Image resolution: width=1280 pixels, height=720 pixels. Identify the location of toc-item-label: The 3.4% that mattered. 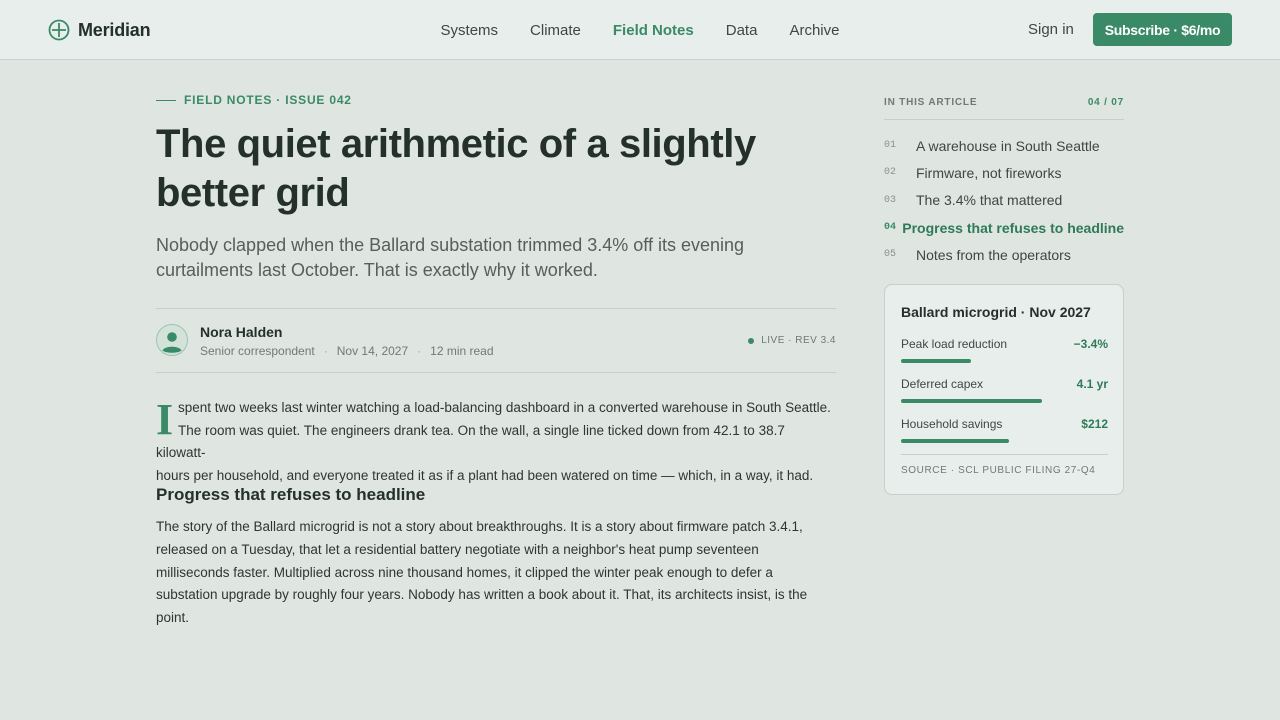
(989, 200).